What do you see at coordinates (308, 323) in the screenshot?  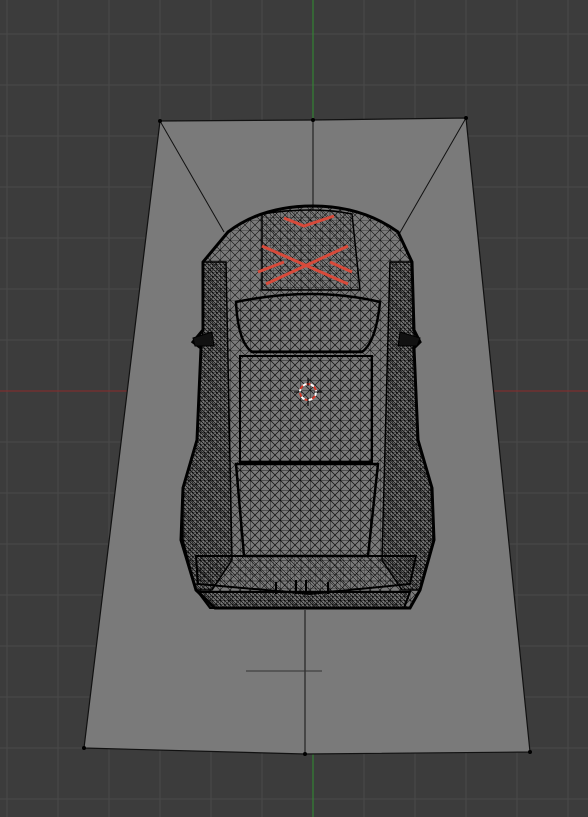 I see `car-windshield` at bounding box center [308, 323].